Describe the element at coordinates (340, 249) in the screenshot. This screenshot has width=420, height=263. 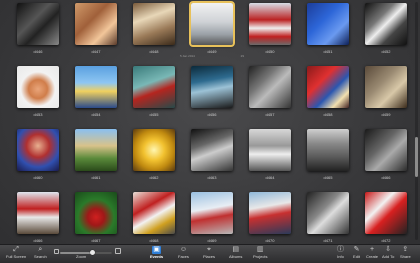
I see `info-icon: ⓘ` at that location.